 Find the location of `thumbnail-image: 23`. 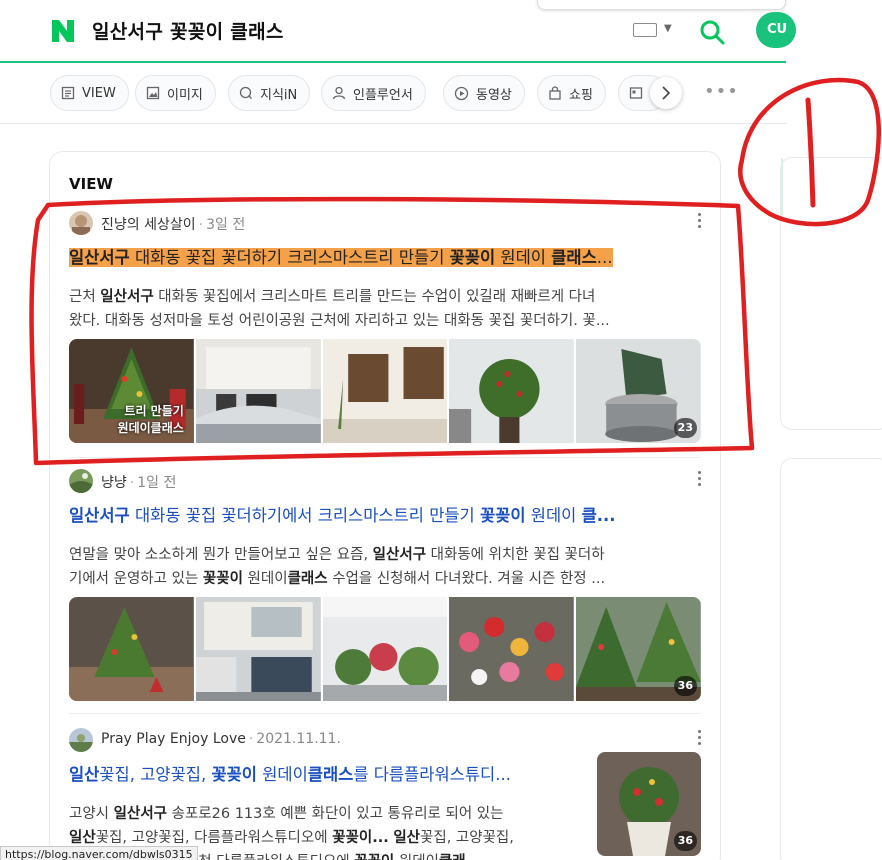

thumbnail-image: 23 is located at coordinates (638, 391).